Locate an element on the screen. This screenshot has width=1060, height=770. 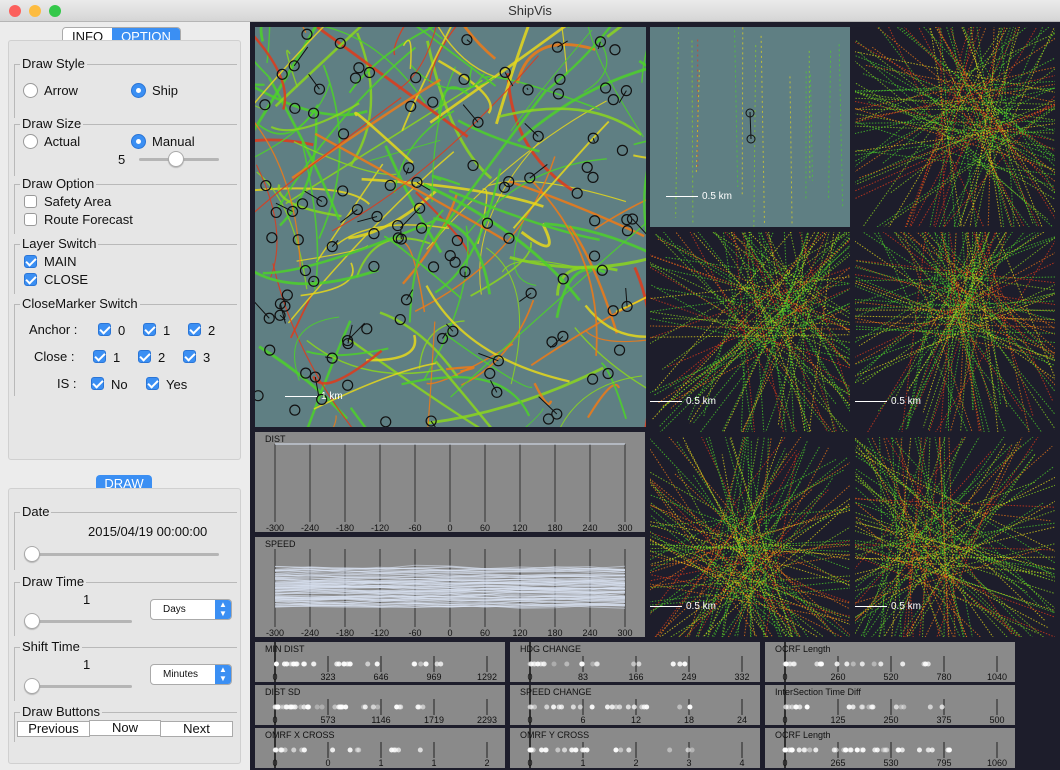
histogram-omrf-y-cross: OMRF Y CROSS01234 is located at coordinates (635, 748).